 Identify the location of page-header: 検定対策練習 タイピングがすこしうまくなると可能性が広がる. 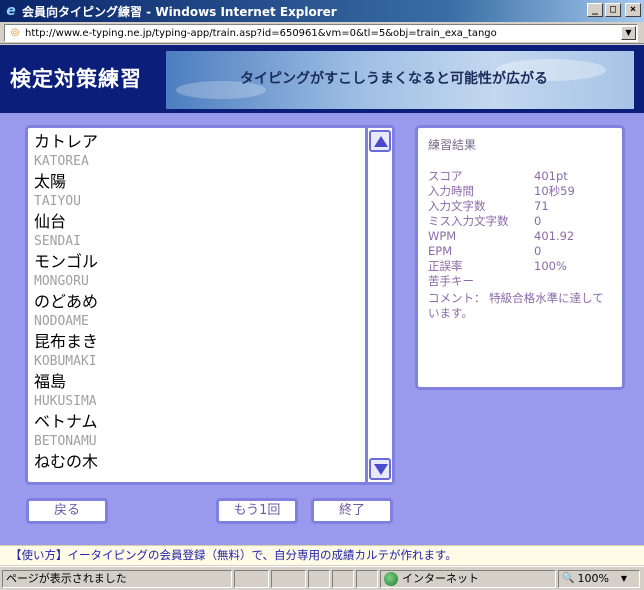
(322, 79).